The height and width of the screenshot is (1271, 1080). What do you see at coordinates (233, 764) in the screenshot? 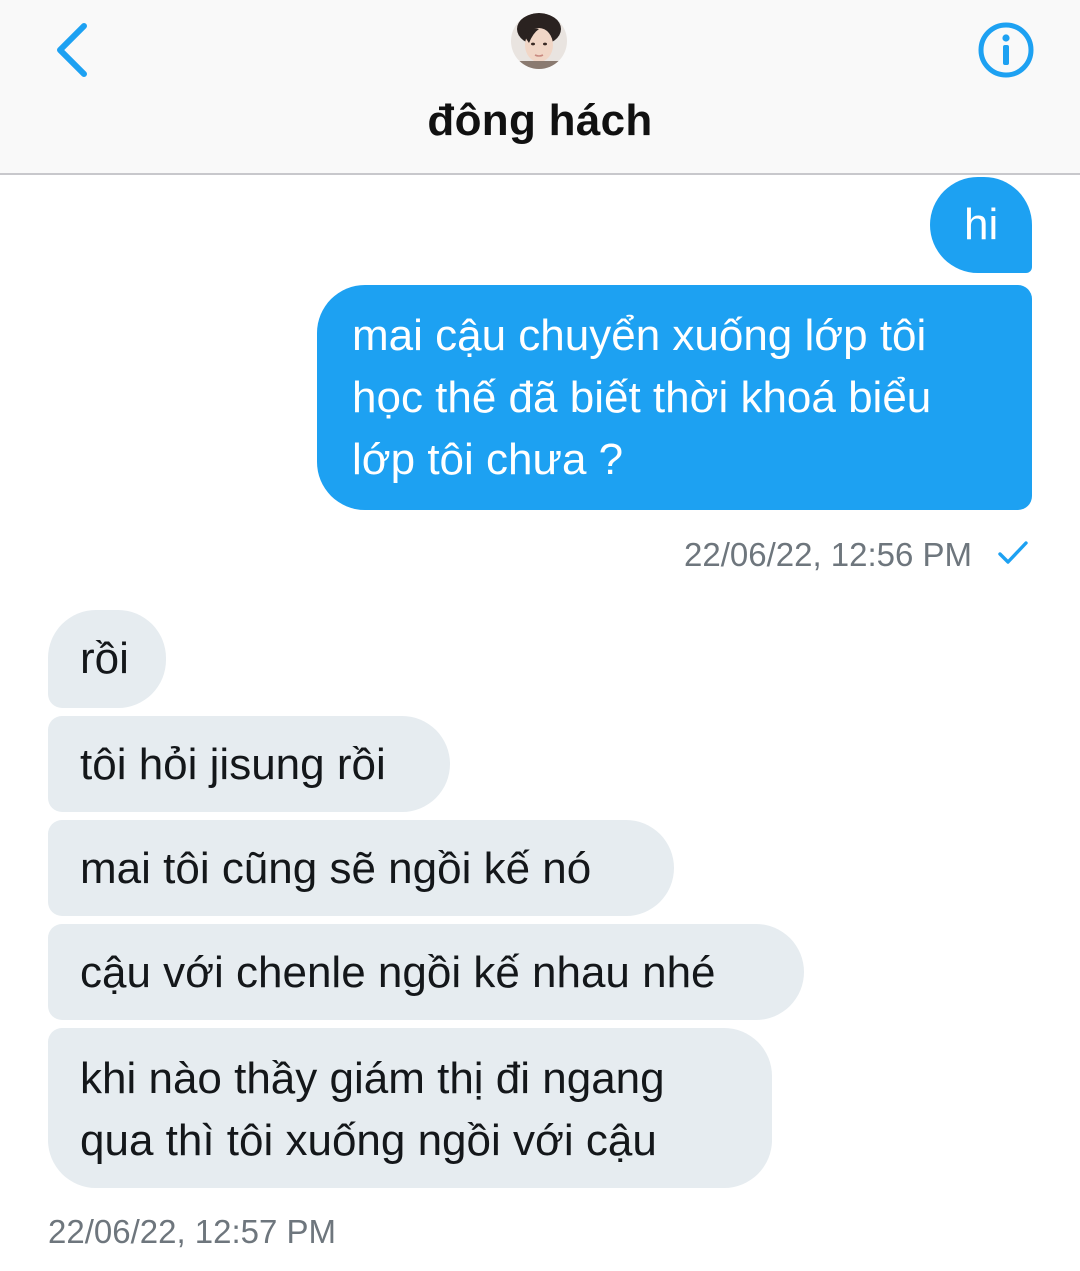
I see `message-text: tôi hỏi jisung rồi` at bounding box center [233, 764].